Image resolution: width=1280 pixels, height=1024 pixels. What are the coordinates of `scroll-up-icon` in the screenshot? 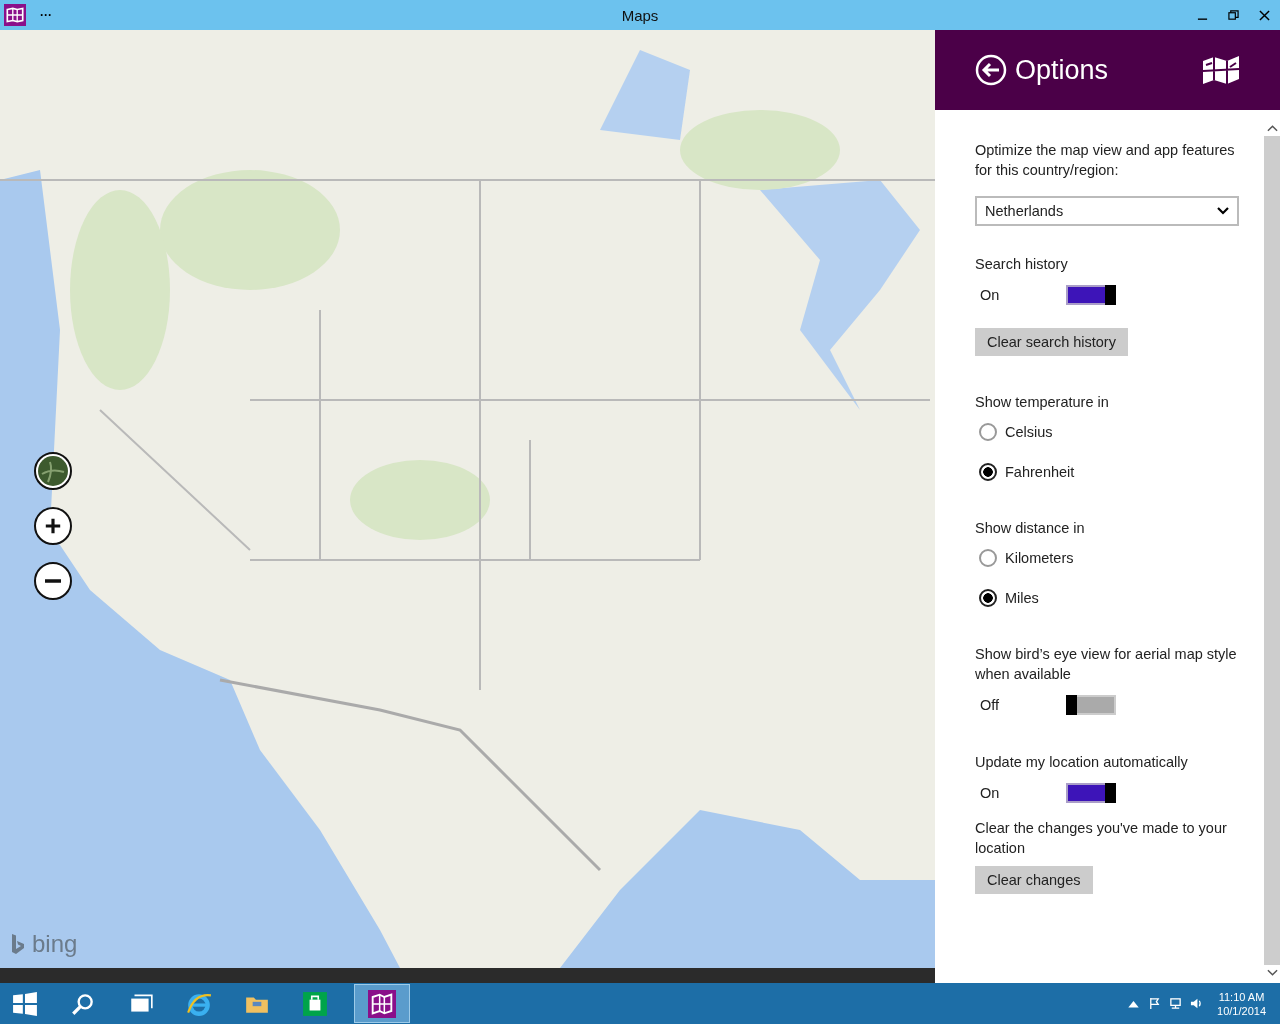 It's located at (1272, 128).